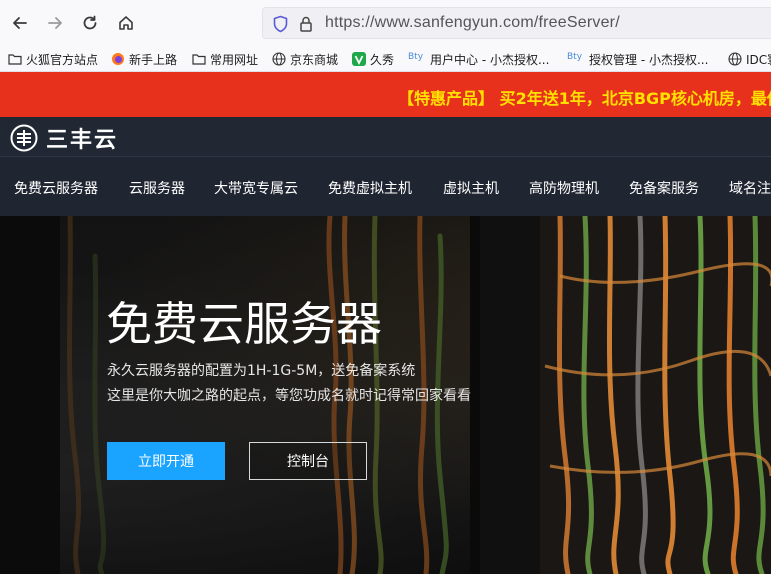 This screenshot has width=771, height=574. What do you see at coordinates (244, 324) in the screenshot?
I see `hero-title: 免费云服务器` at bounding box center [244, 324].